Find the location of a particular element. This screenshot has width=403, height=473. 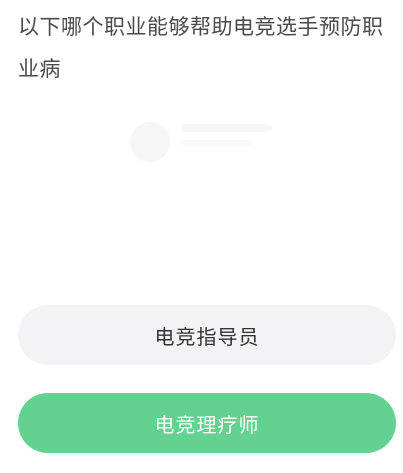

faint-circle-shape is located at coordinates (150, 142).